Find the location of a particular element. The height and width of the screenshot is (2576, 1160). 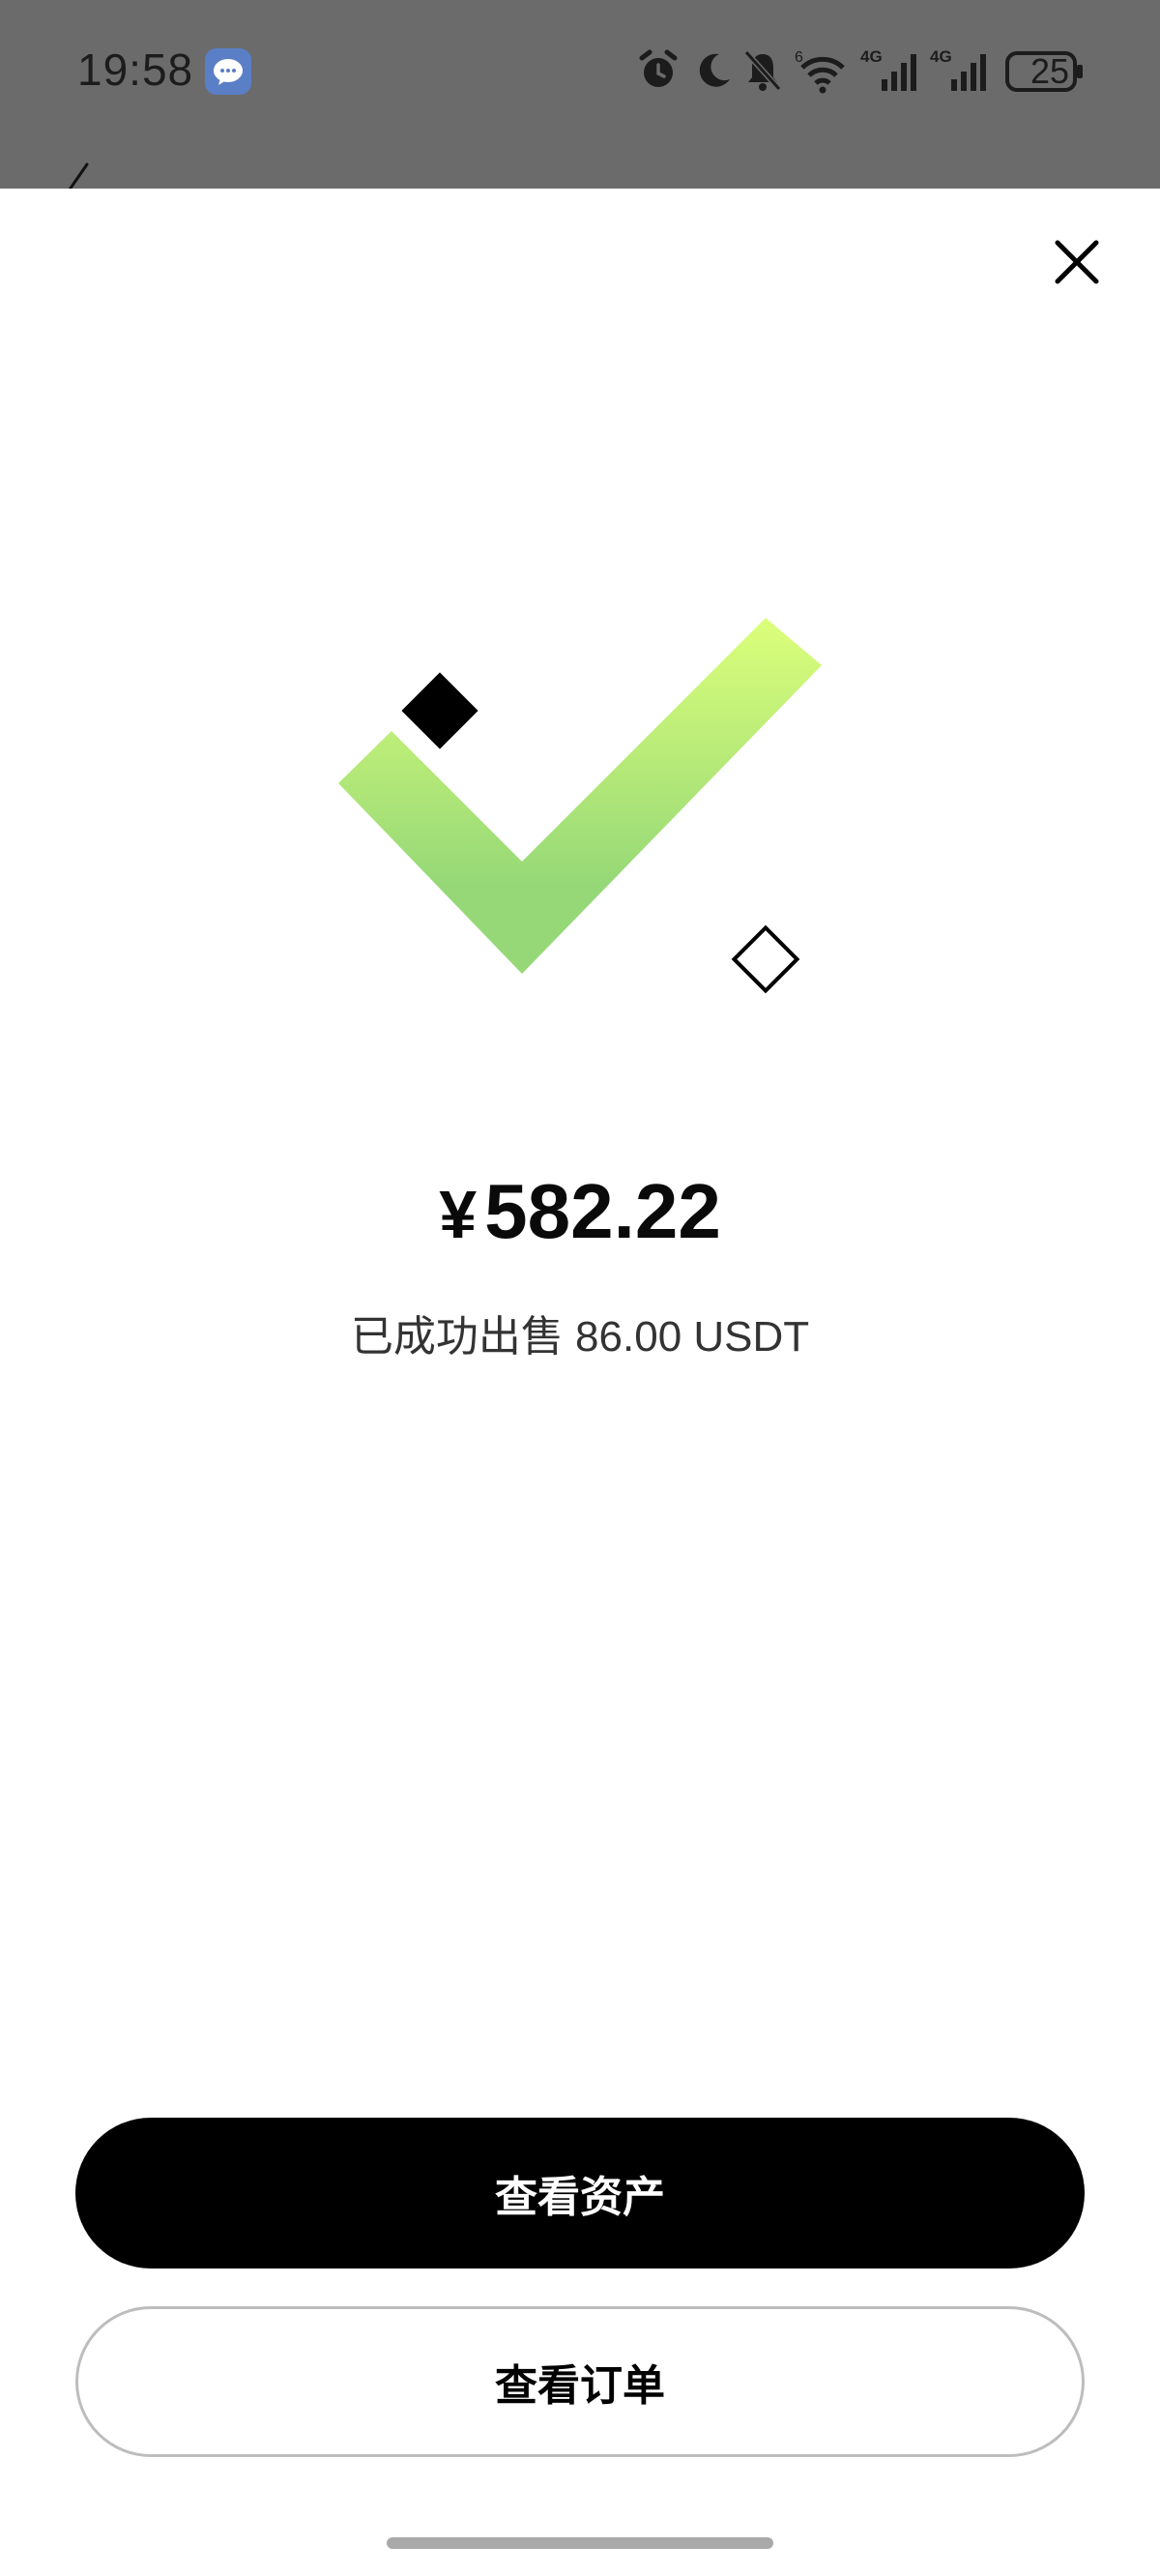

svg-text: 6 is located at coordinates (799, 57).